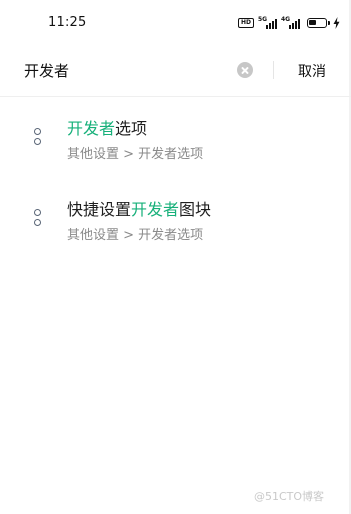 The image size is (351, 514). I want to click on result-title: 开发者选项, so click(107, 127).